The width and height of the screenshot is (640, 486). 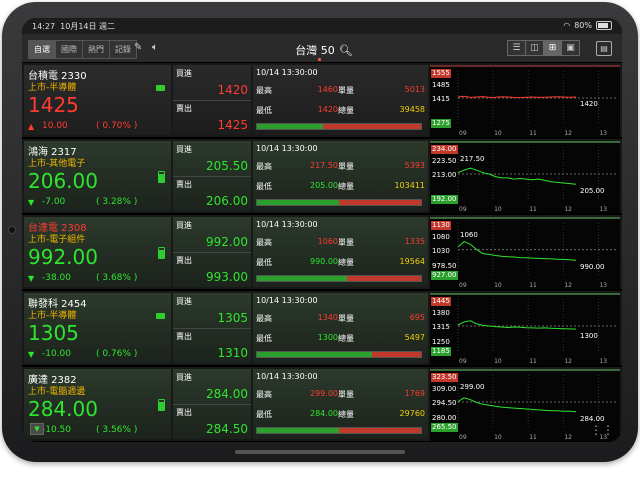 What do you see at coordinates (567, 25) in the screenshot?
I see `wifi-icon: ◠` at bounding box center [567, 25].